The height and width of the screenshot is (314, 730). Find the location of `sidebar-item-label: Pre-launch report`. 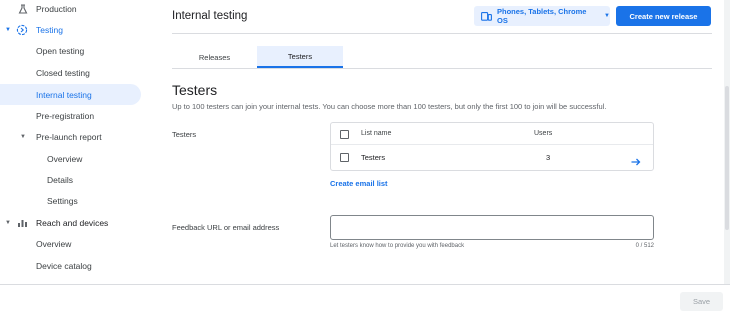

sidebar-item-label: Pre-launch report is located at coordinates (69, 136).